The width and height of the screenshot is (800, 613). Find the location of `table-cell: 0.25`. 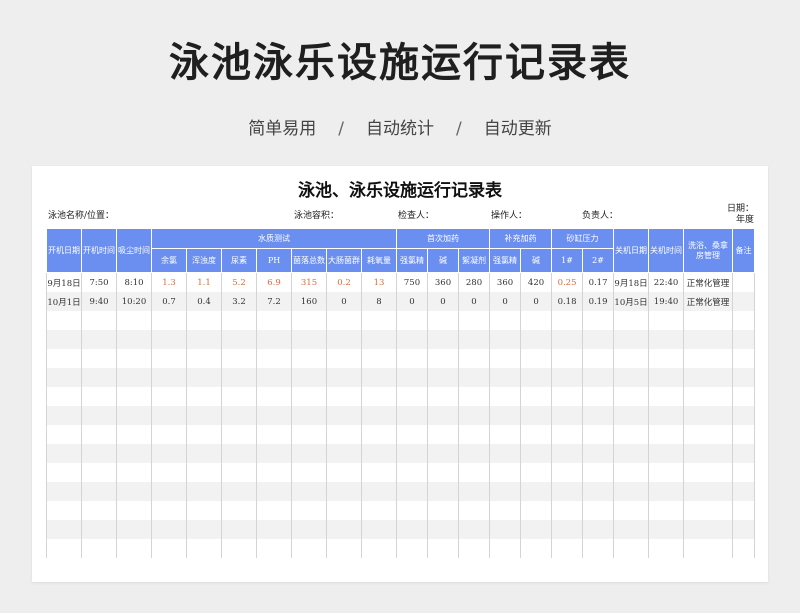

table-cell: 0.25 is located at coordinates (567, 282).